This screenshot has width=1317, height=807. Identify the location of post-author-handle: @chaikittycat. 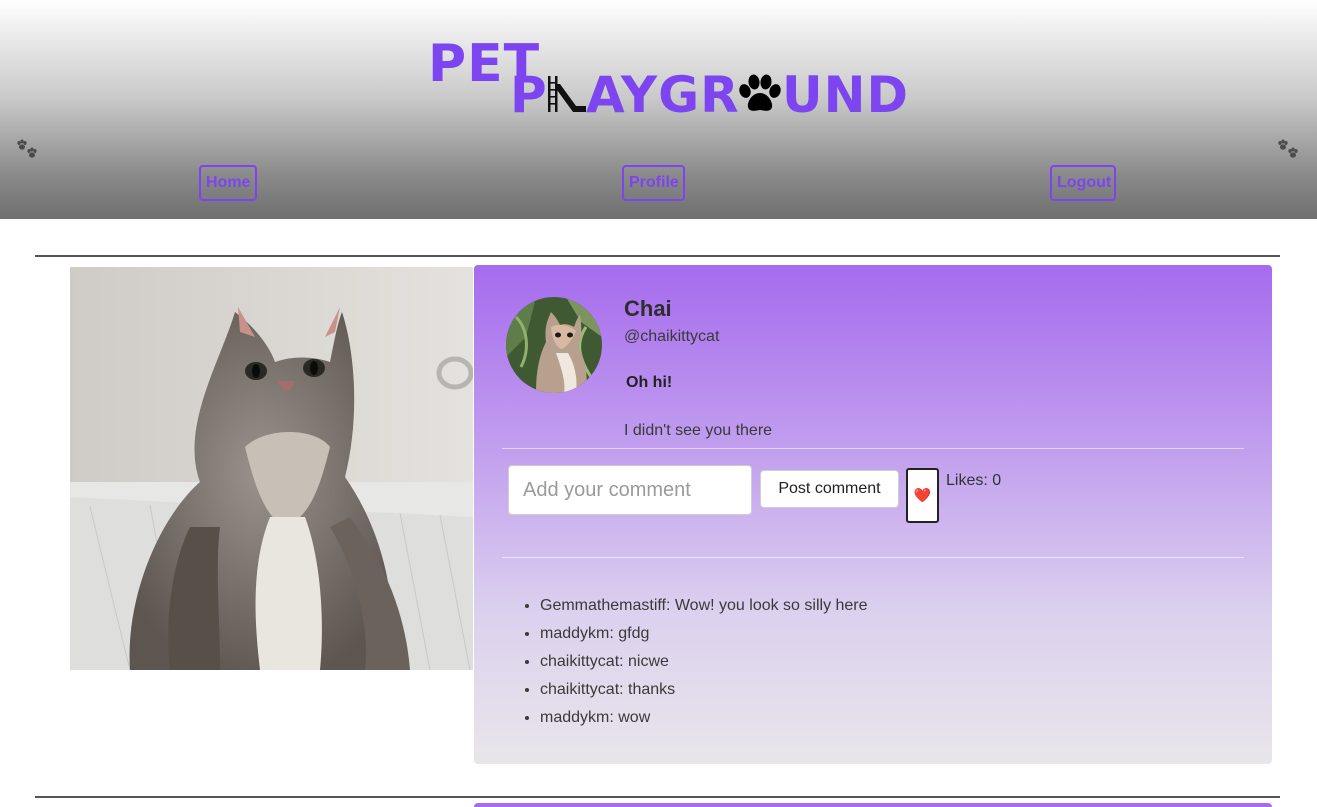
(671, 337).